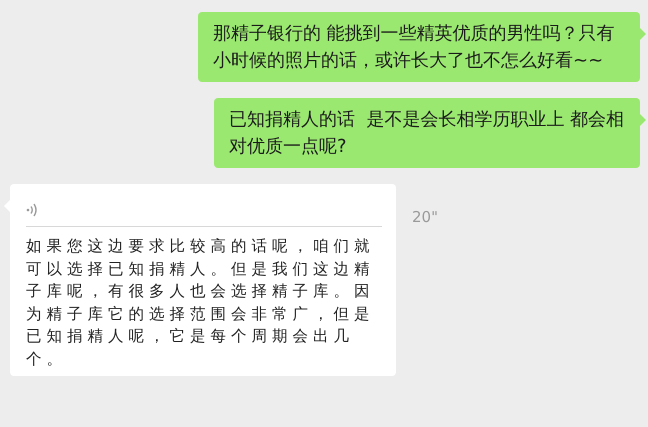 This screenshot has width=648, height=427. What do you see at coordinates (425, 217) in the screenshot?
I see `voice-duration: 20"` at bounding box center [425, 217].